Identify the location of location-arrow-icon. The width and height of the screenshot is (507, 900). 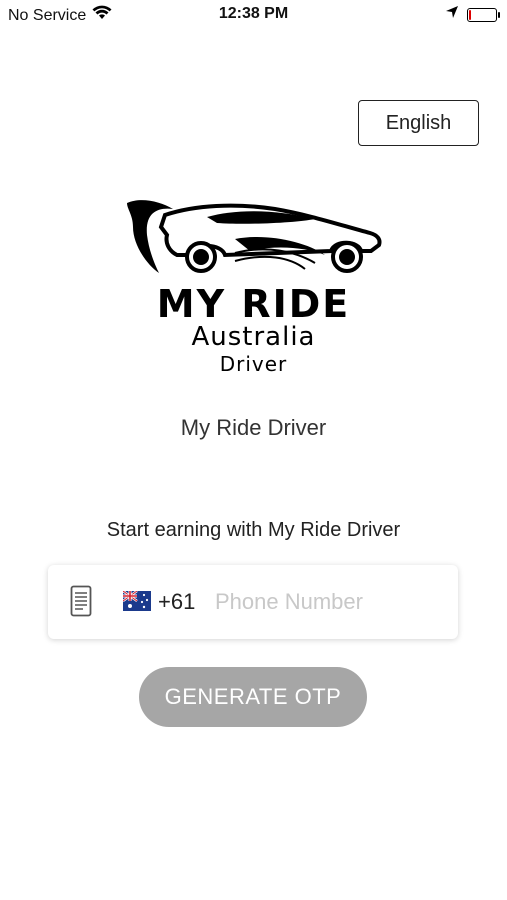
(452, 14).